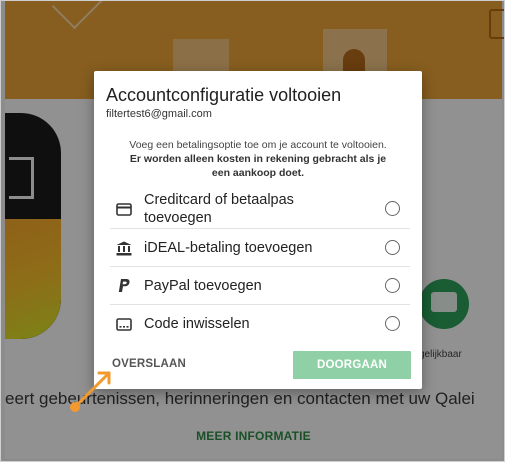  I want to click on skip-button: OVERSLAAN, so click(149, 364).